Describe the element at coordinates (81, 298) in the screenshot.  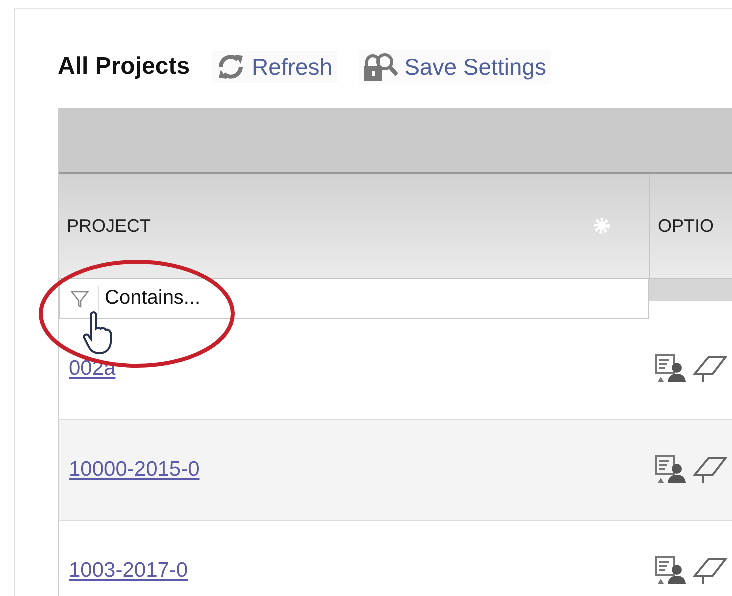
I see `filter-icon` at that location.